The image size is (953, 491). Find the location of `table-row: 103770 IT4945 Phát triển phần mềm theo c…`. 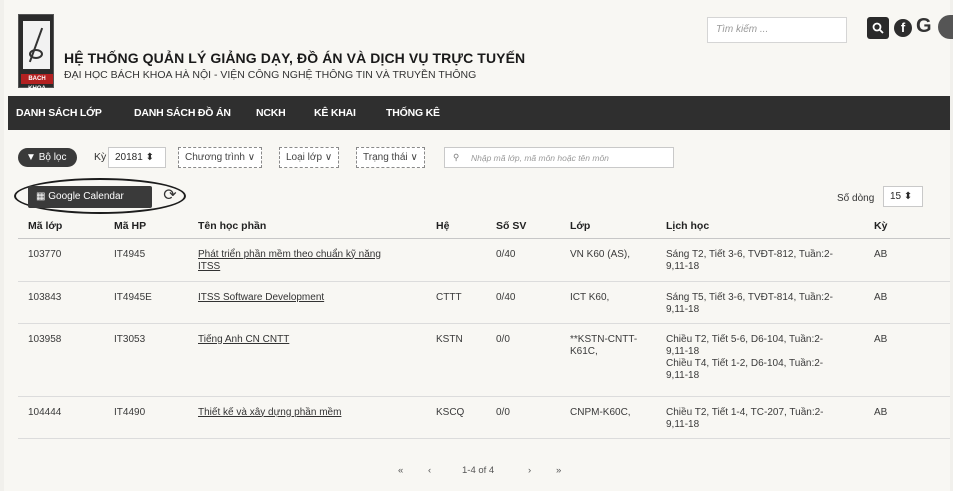

table-row: 103770 IT4945 Phát triển phần mềm theo c… is located at coordinates (484, 260).